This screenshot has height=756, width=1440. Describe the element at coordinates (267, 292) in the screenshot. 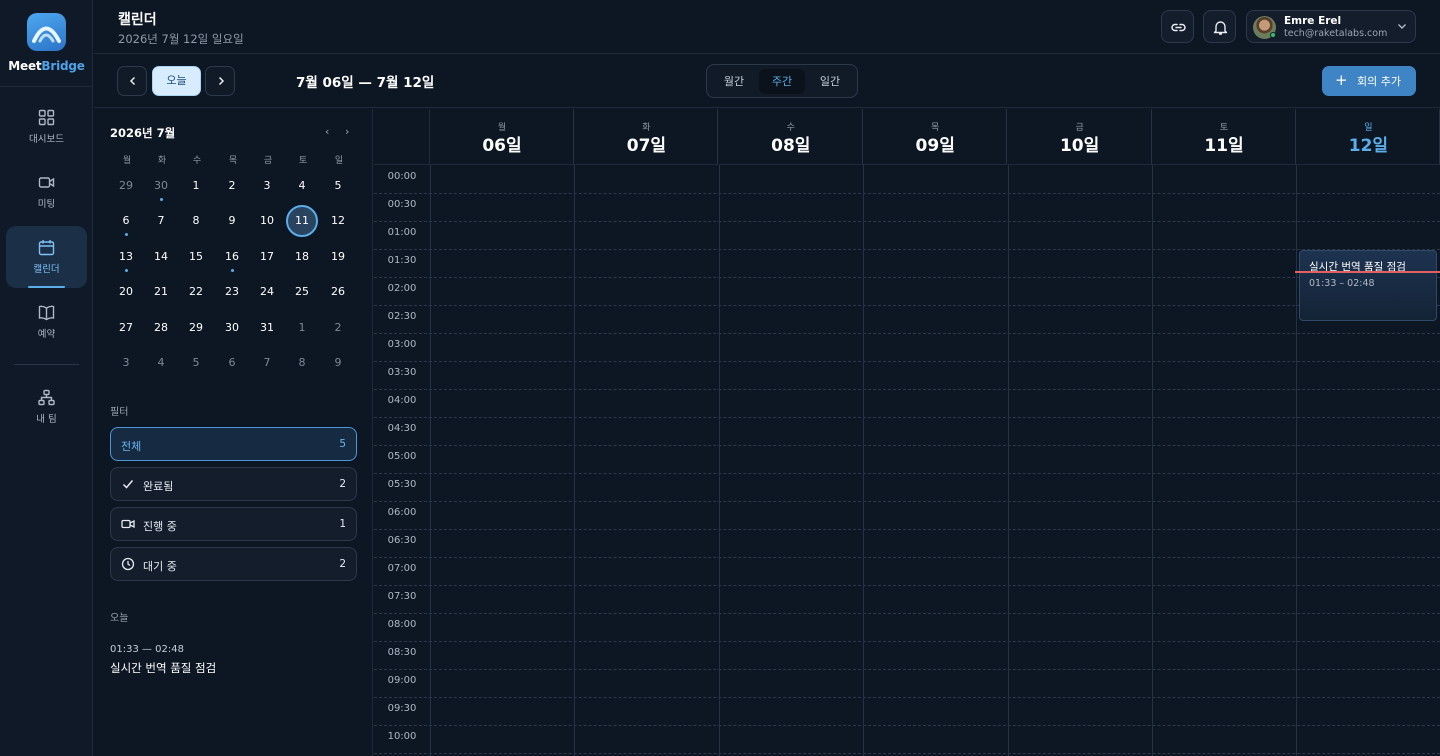

I see `mini-calendar-day: 24` at that location.